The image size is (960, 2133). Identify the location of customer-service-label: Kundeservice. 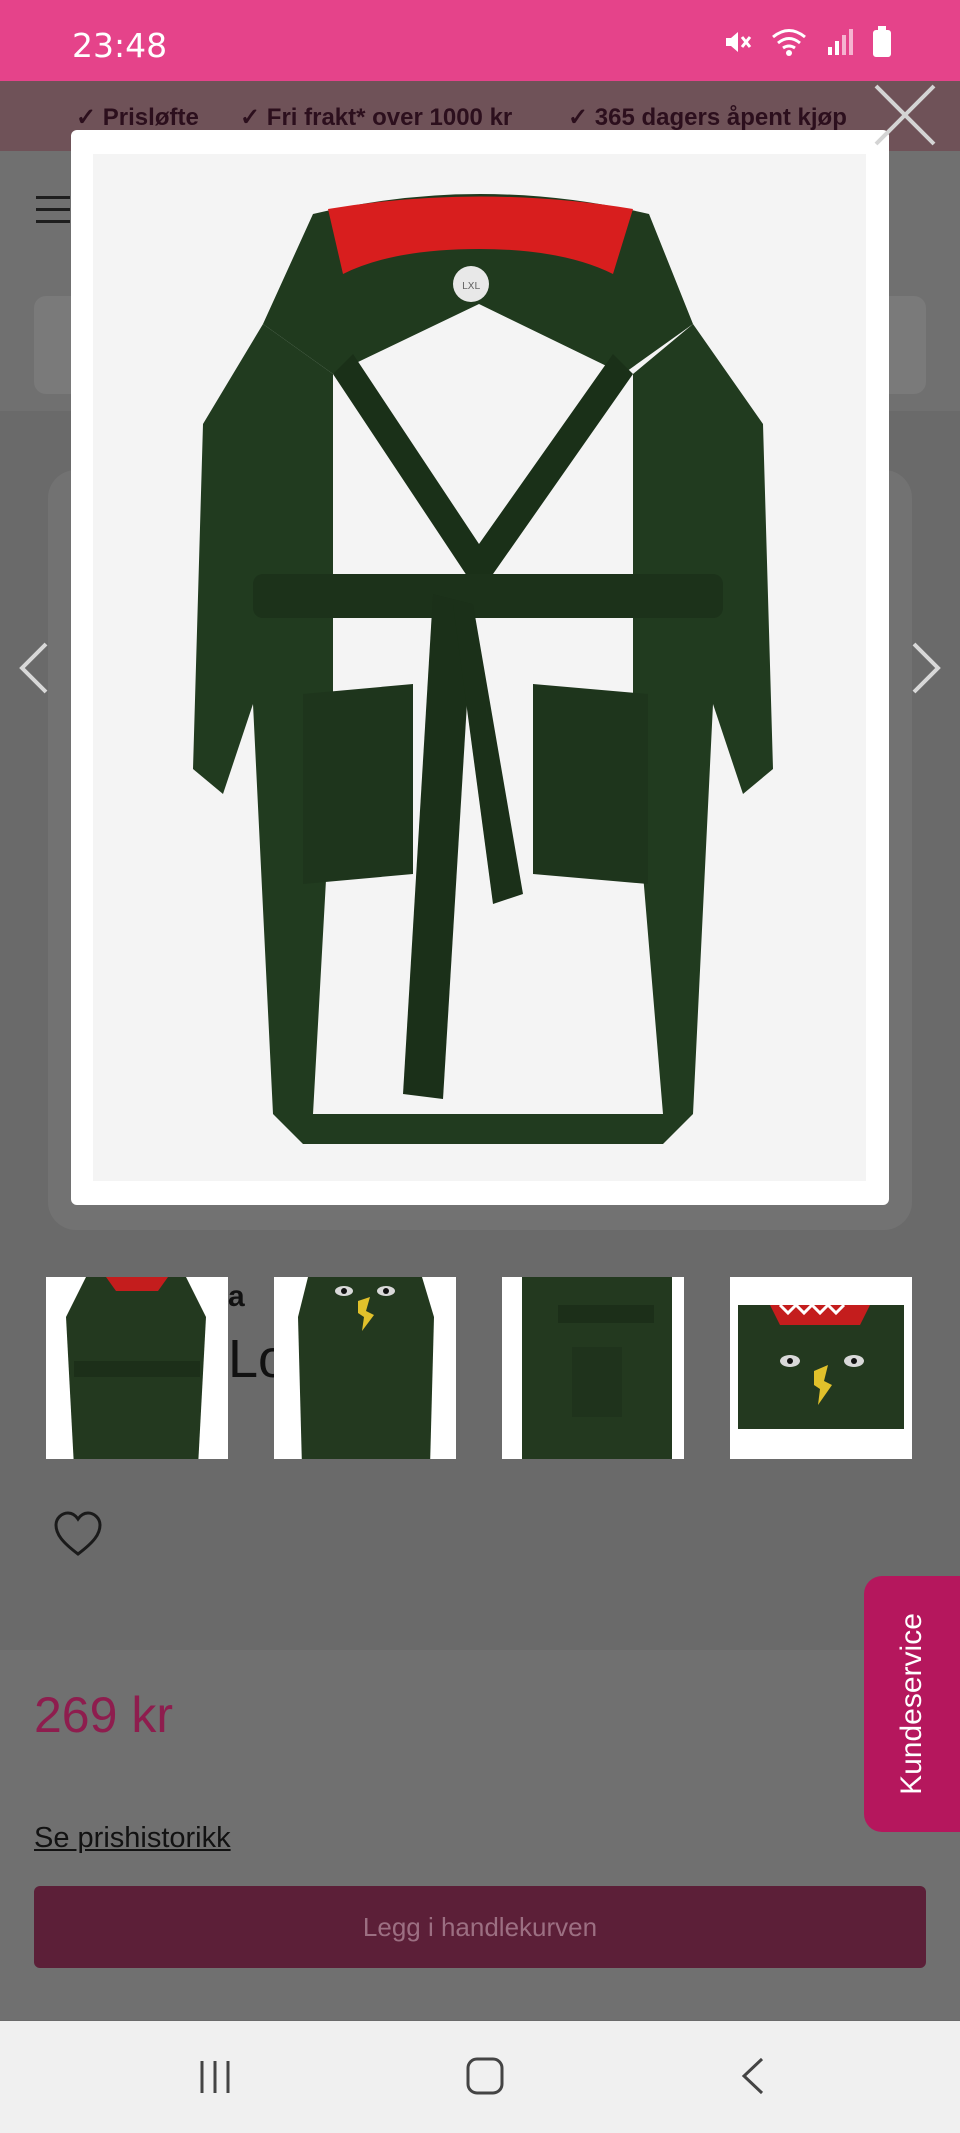
(911, 1704).